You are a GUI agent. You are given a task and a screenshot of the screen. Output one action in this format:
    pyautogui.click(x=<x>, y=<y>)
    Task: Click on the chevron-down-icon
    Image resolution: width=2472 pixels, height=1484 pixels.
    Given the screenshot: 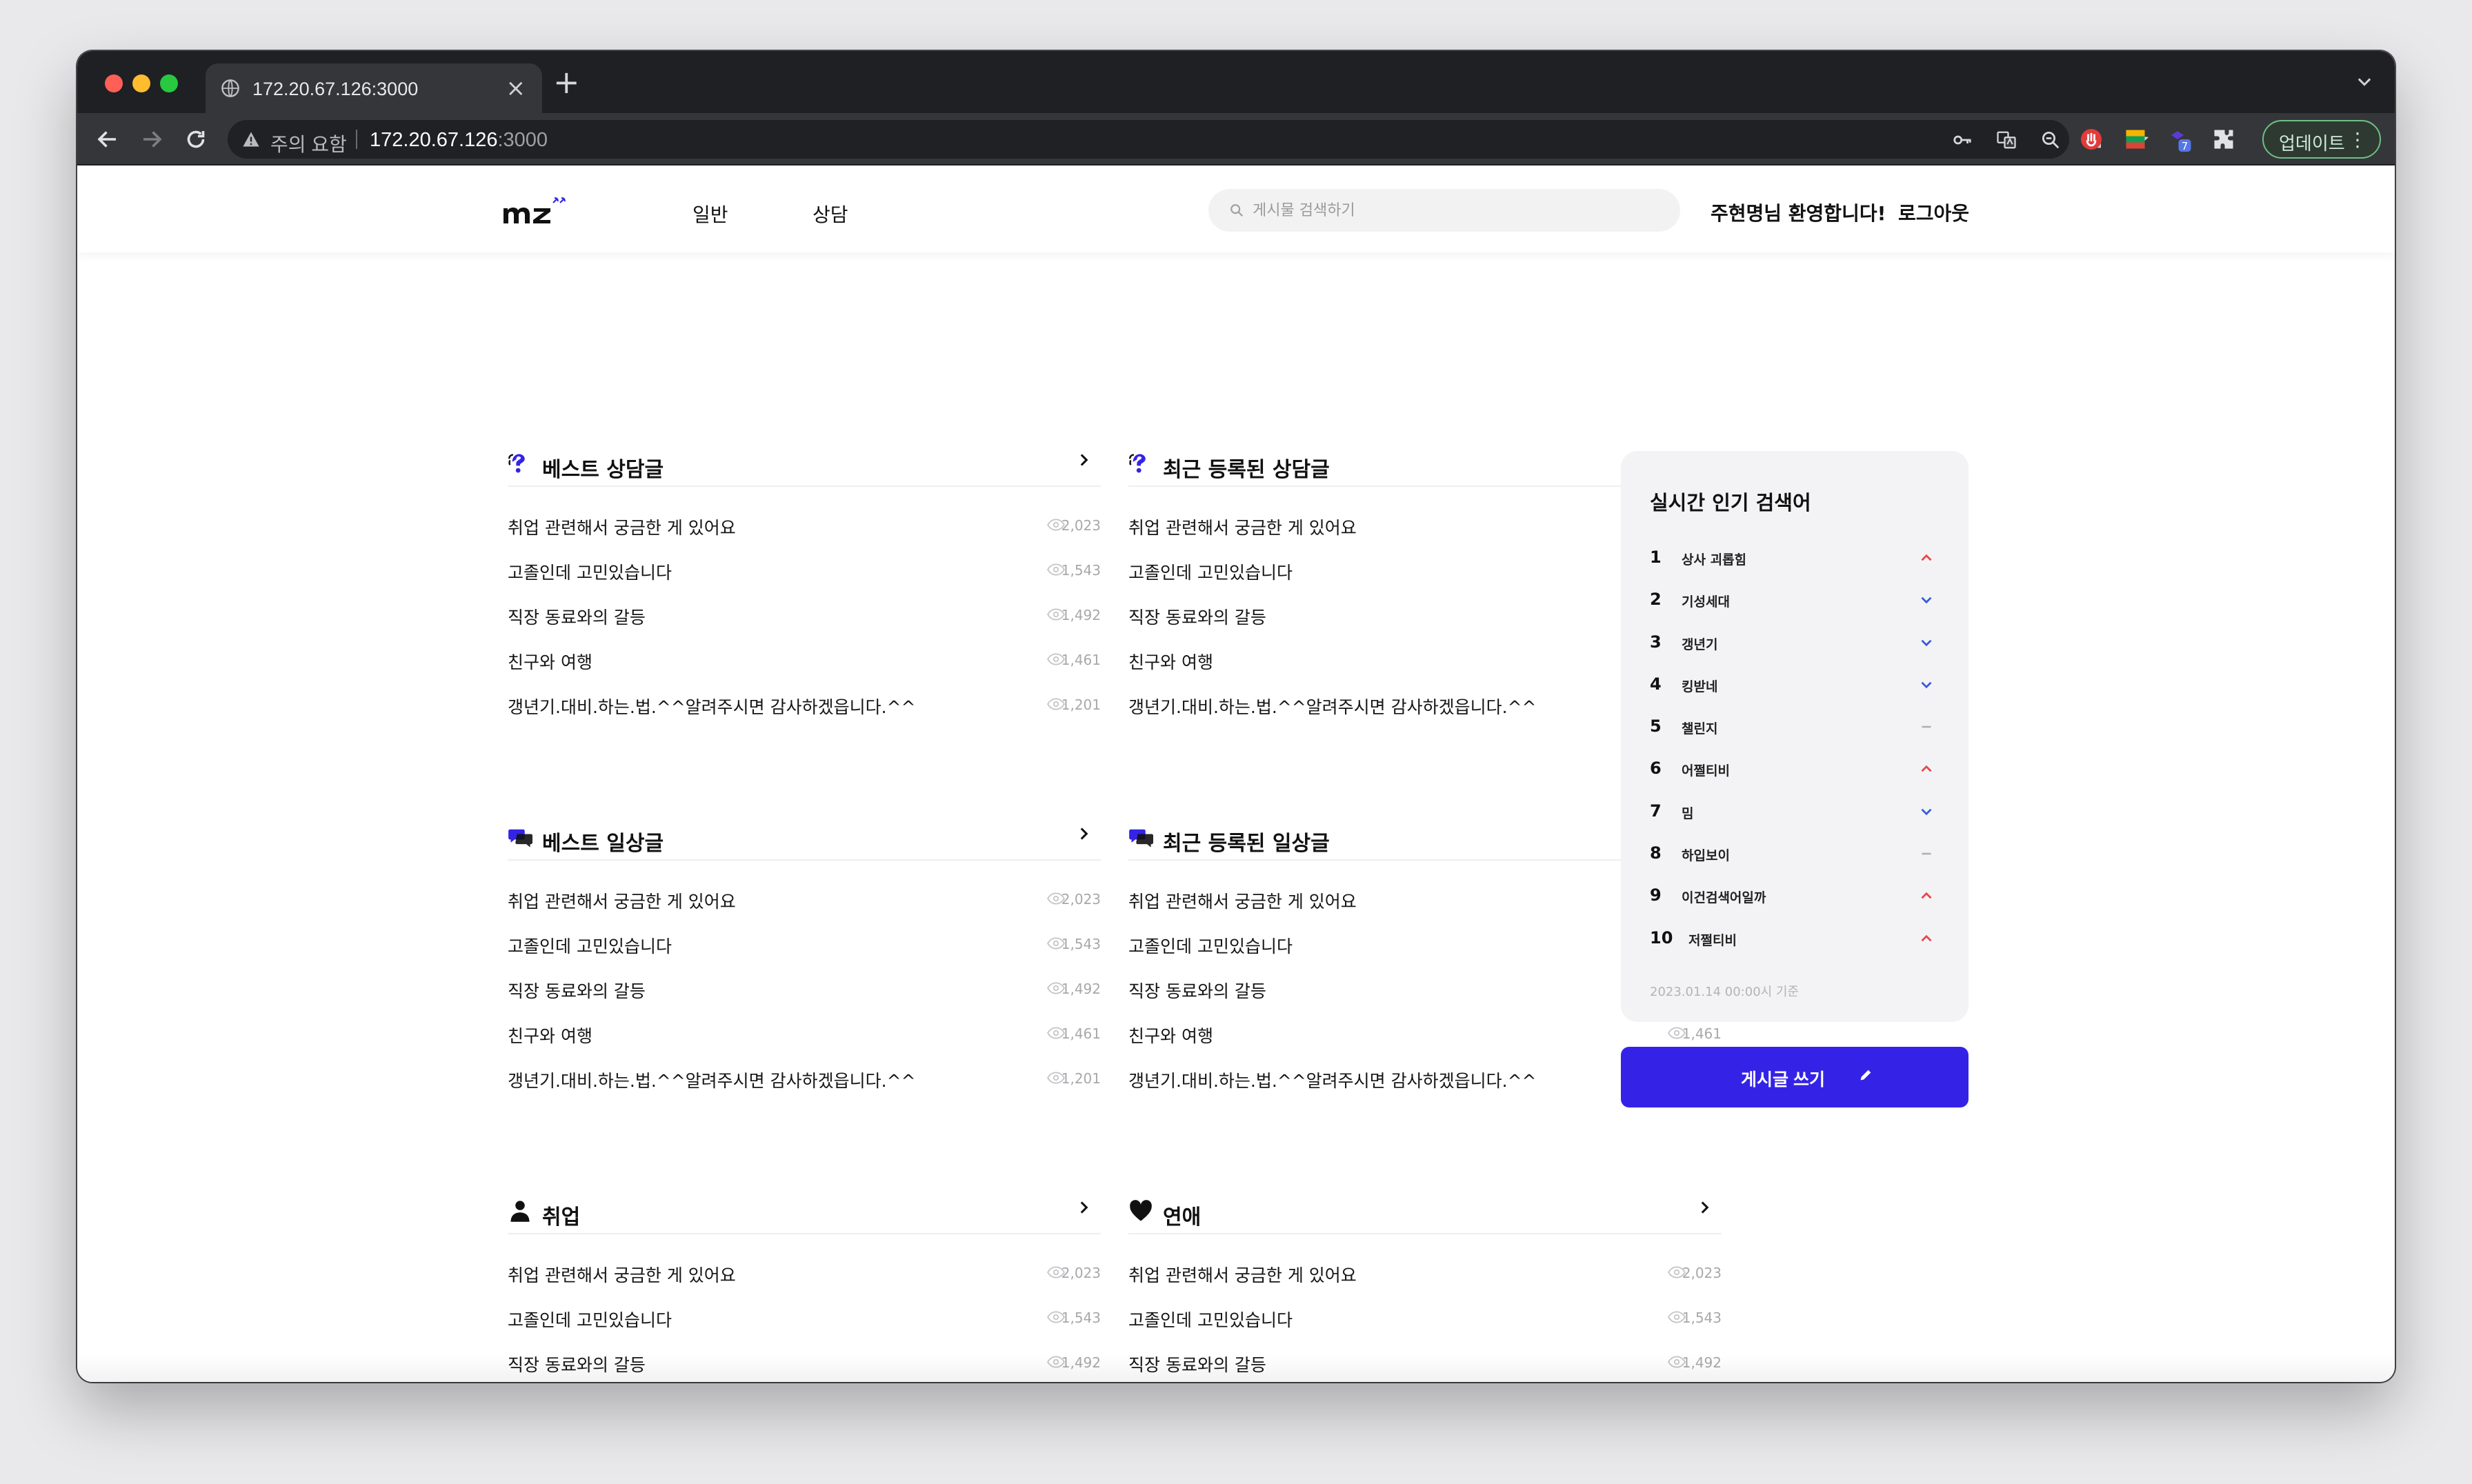 What is the action you would take?
    pyautogui.click(x=2365, y=81)
    